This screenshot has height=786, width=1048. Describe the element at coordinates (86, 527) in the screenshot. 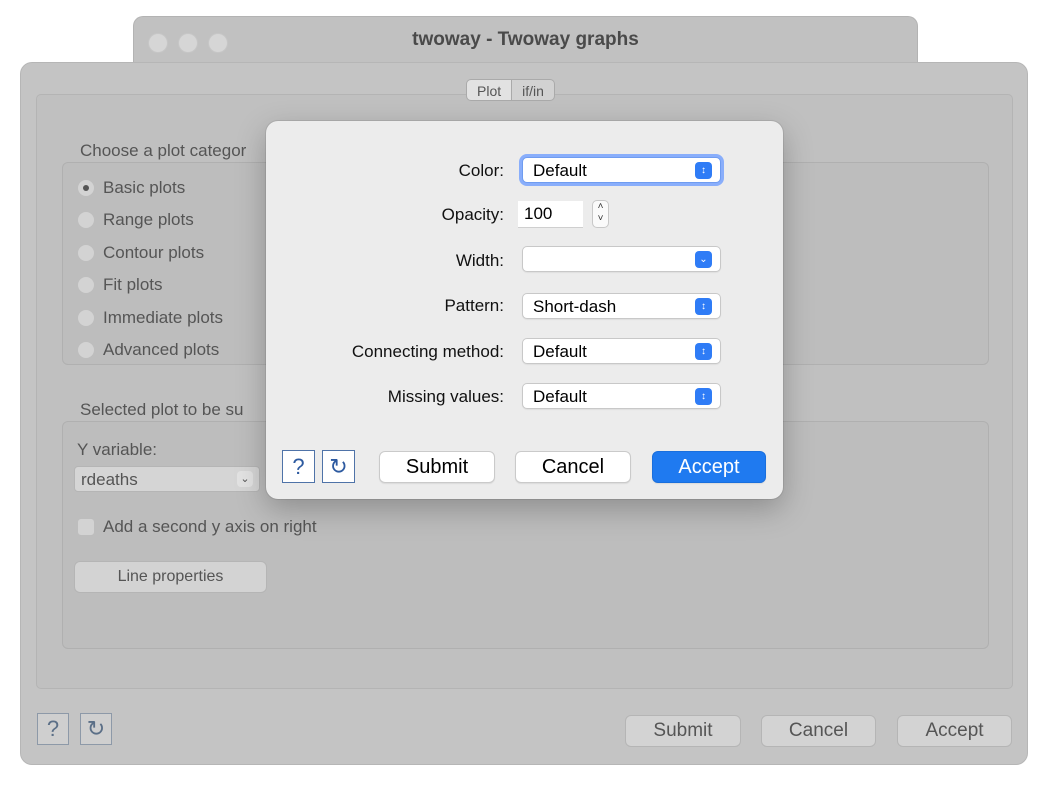

I see `checkbox-icon` at that location.